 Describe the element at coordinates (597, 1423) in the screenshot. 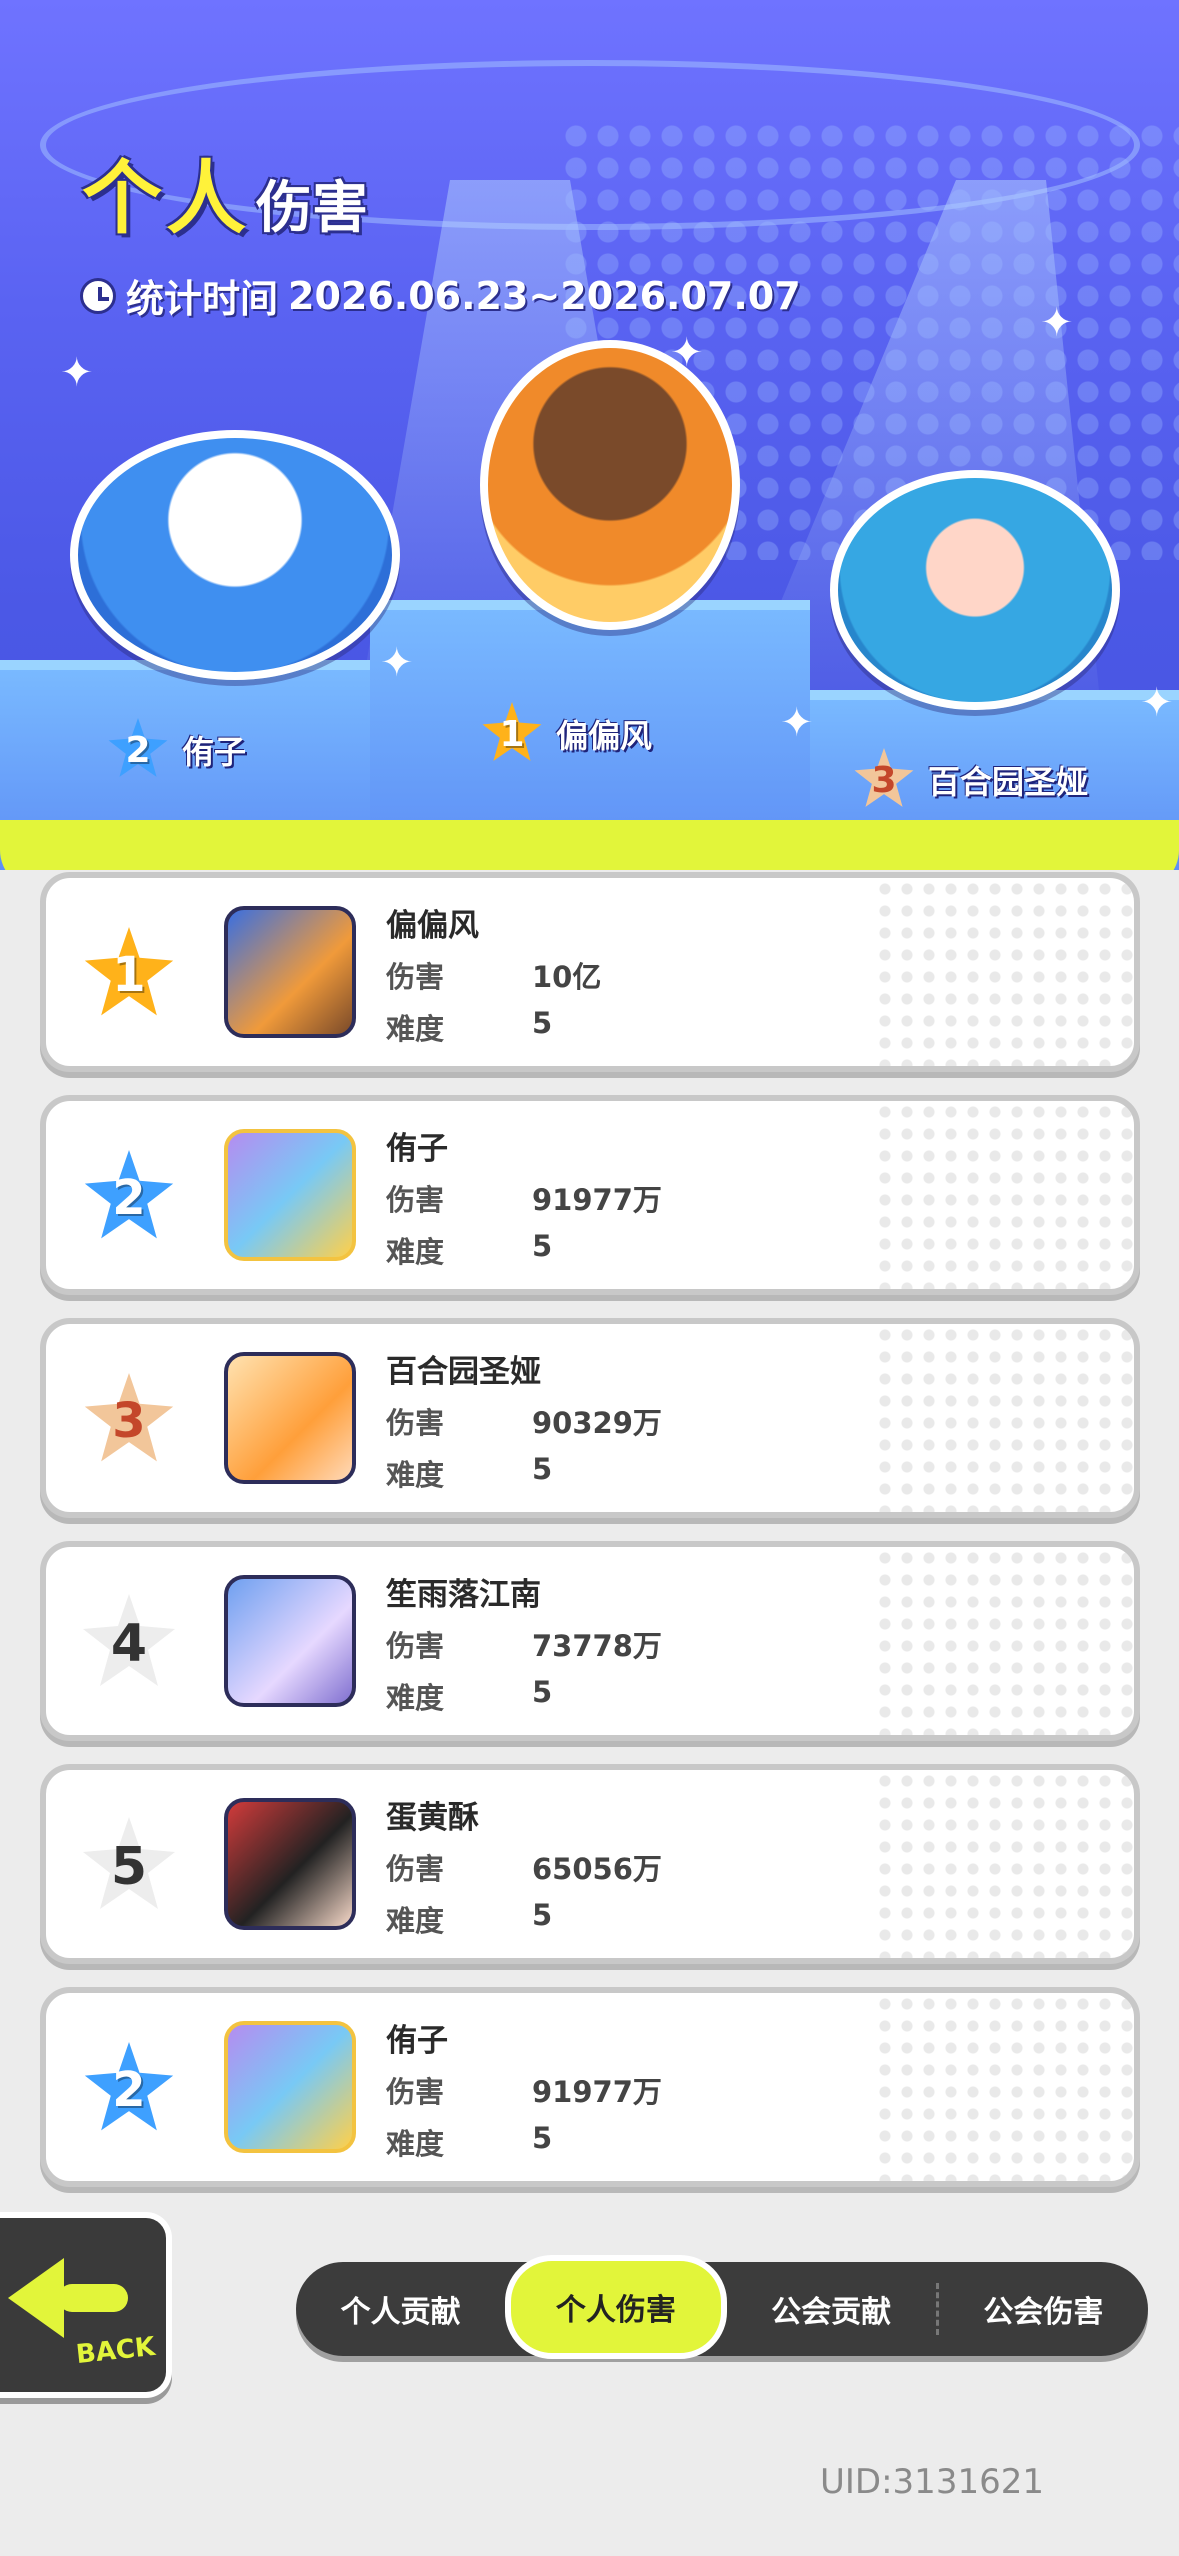

I see `damage-value: 90329万` at that location.